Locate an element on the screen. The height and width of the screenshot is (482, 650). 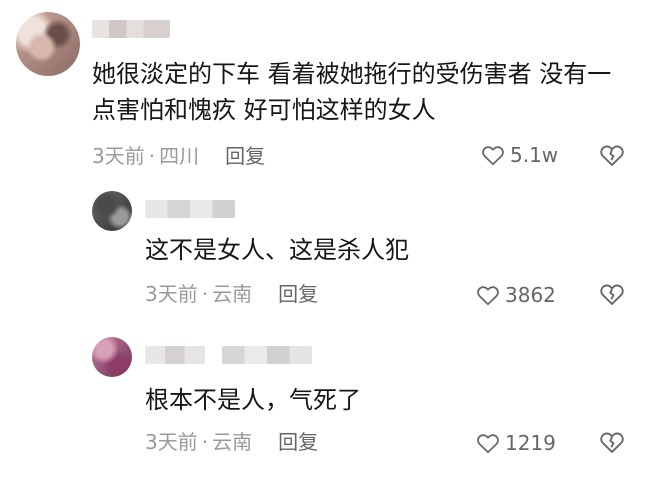
like-count: 3862 is located at coordinates (530, 295).